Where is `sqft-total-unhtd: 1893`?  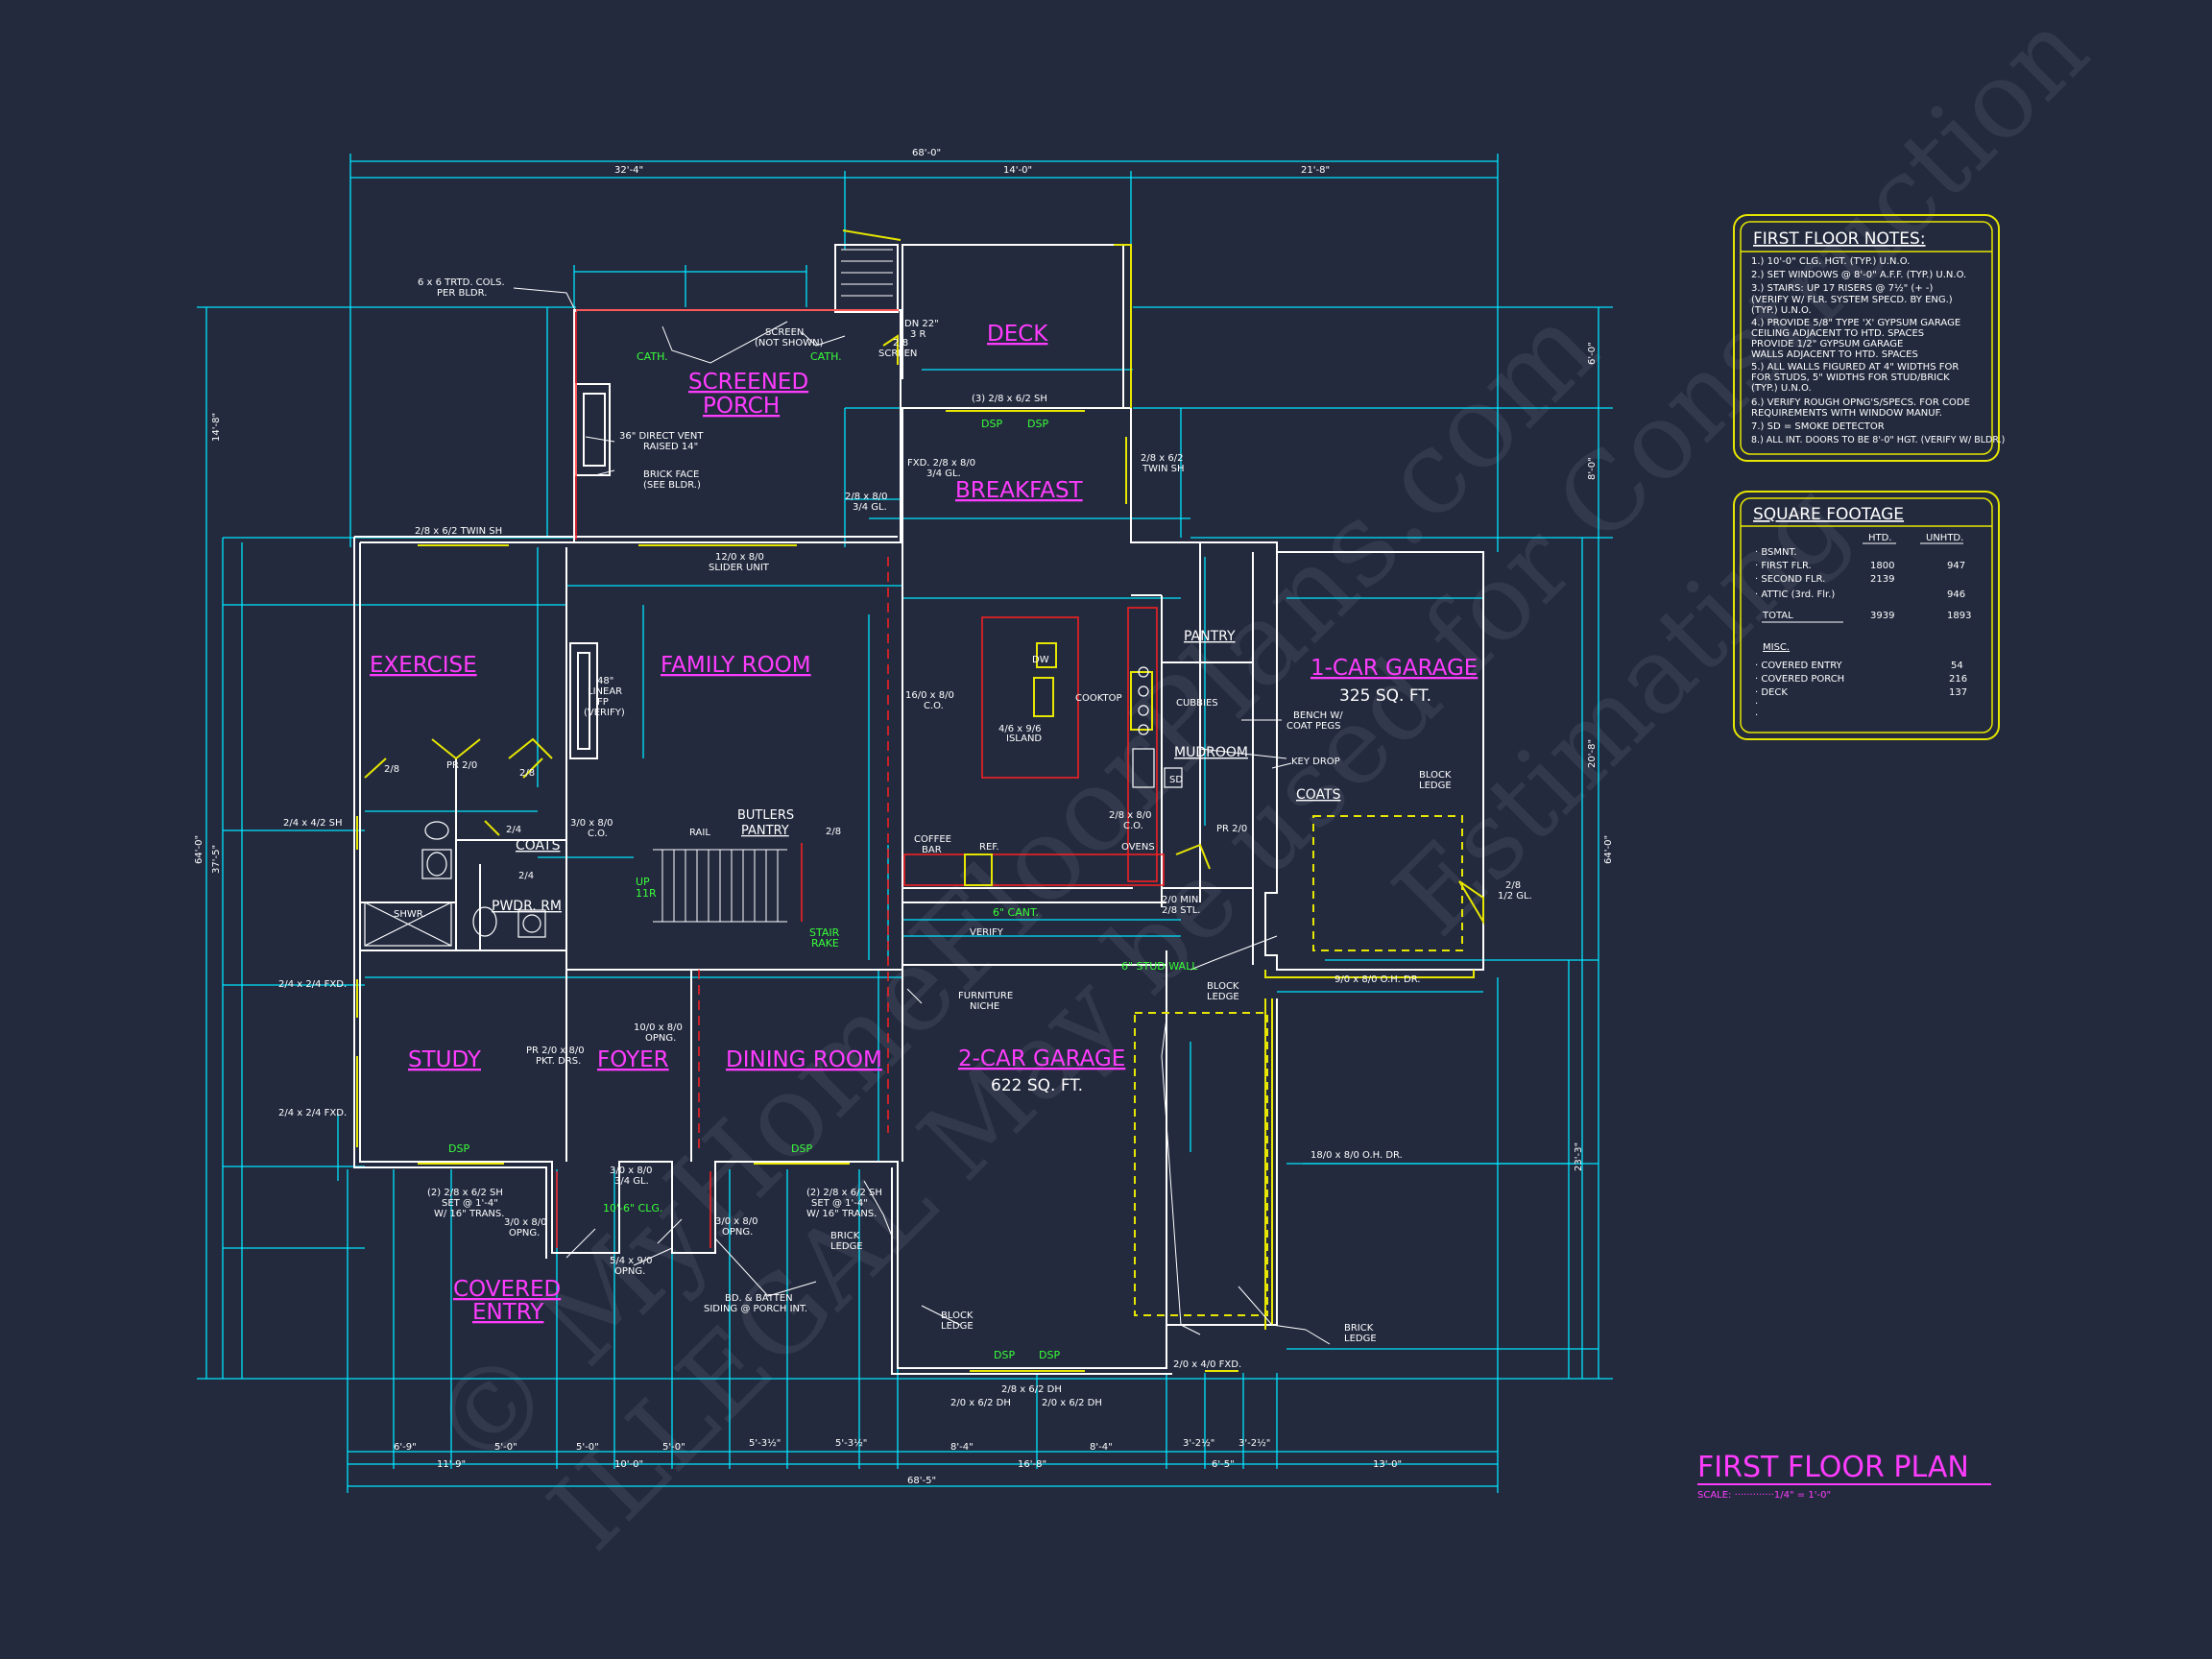 sqft-total-unhtd: 1893 is located at coordinates (1959, 616).